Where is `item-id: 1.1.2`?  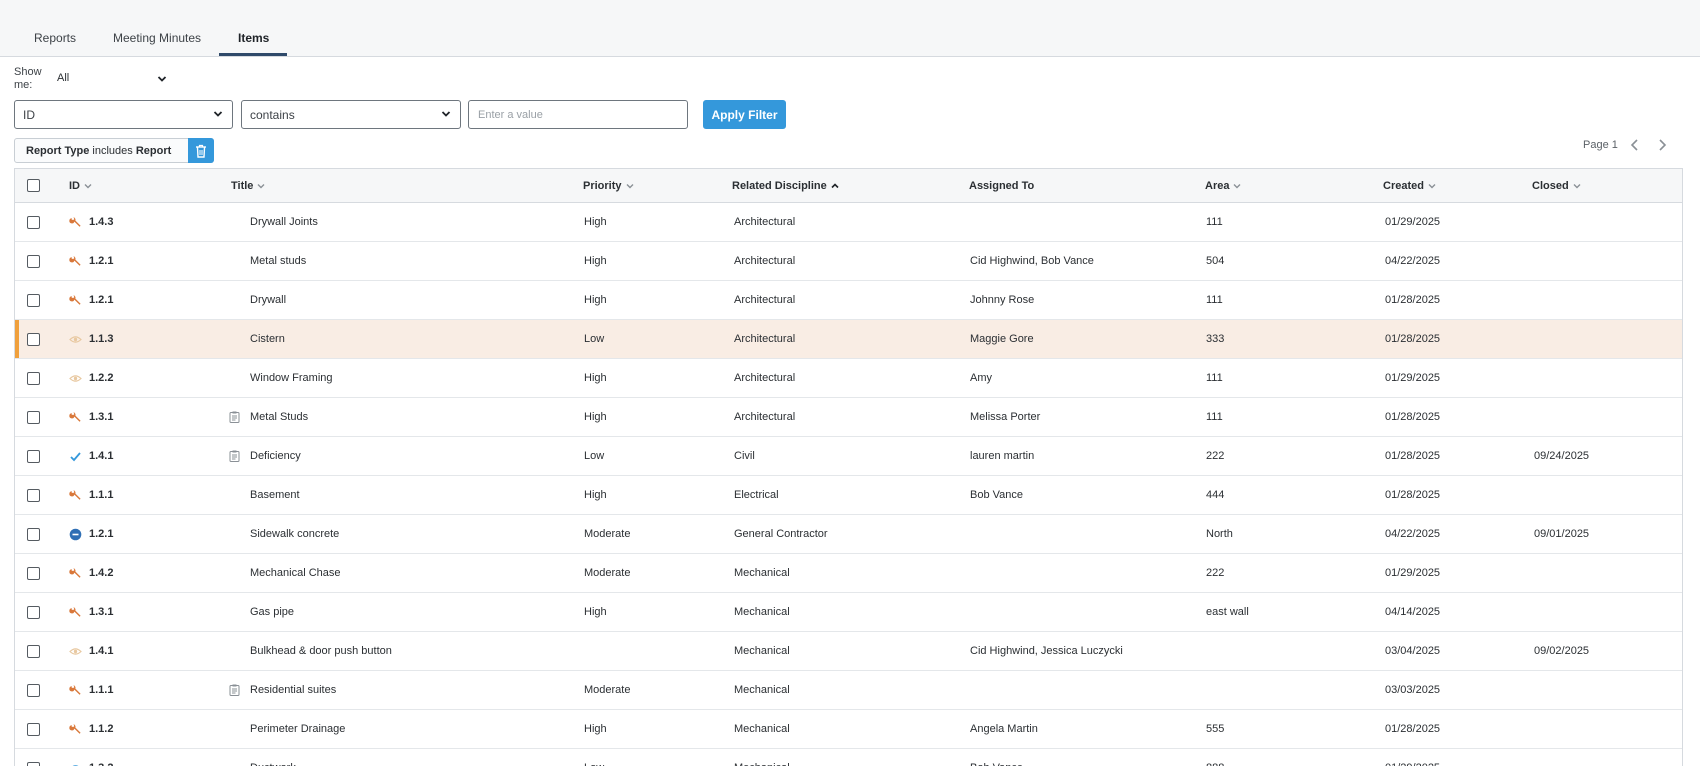
item-id: 1.1.2 is located at coordinates (101, 729).